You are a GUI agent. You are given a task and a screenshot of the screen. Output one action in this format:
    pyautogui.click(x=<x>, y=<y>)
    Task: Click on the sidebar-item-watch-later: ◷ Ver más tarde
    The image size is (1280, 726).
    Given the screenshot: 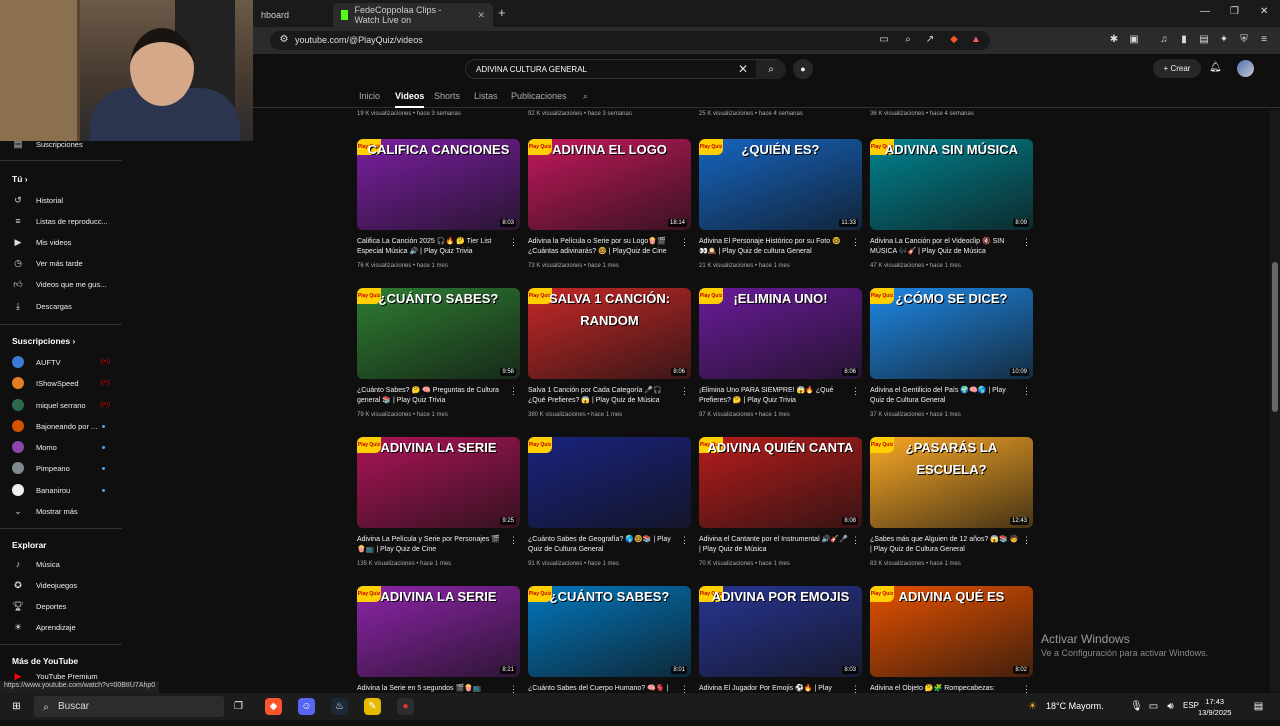 What is the action you would take?
    pyautogui.click(x=61, y=263)
    